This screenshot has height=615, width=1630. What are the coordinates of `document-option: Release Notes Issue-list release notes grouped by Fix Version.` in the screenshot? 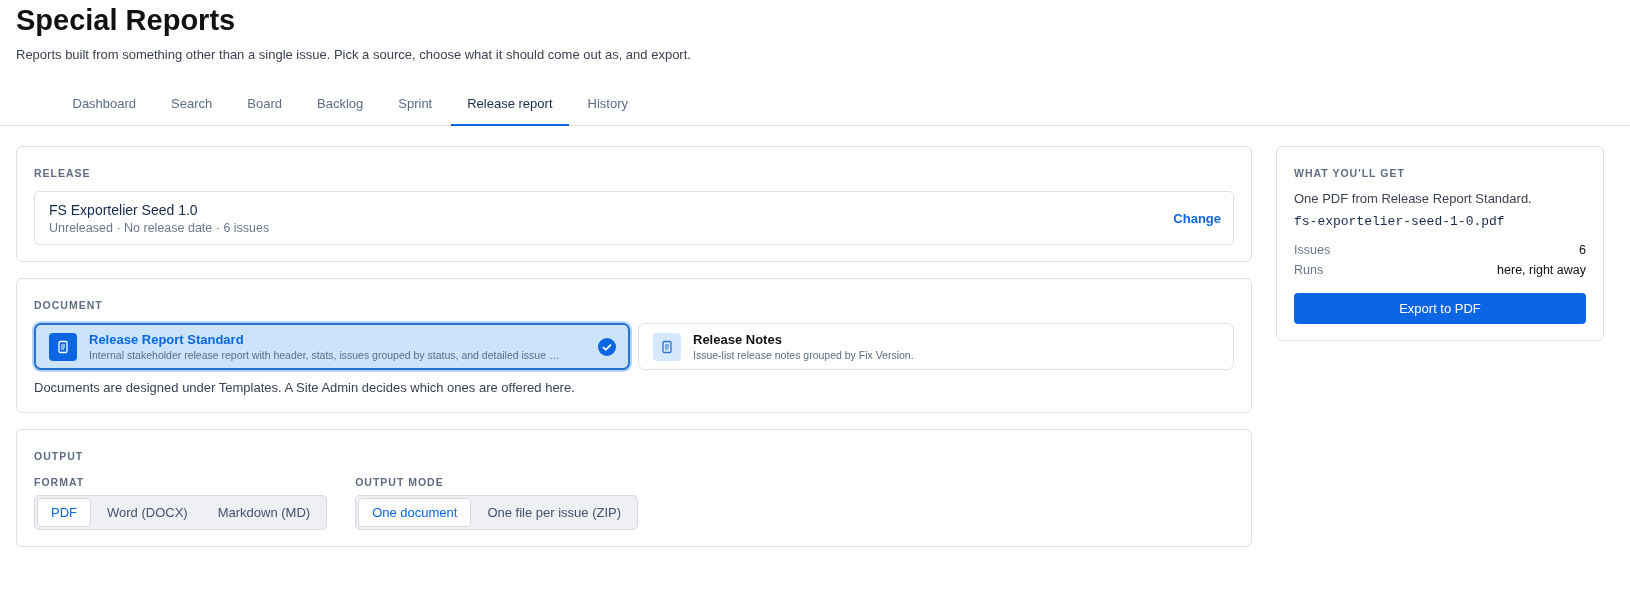 It's located at (936, 346).